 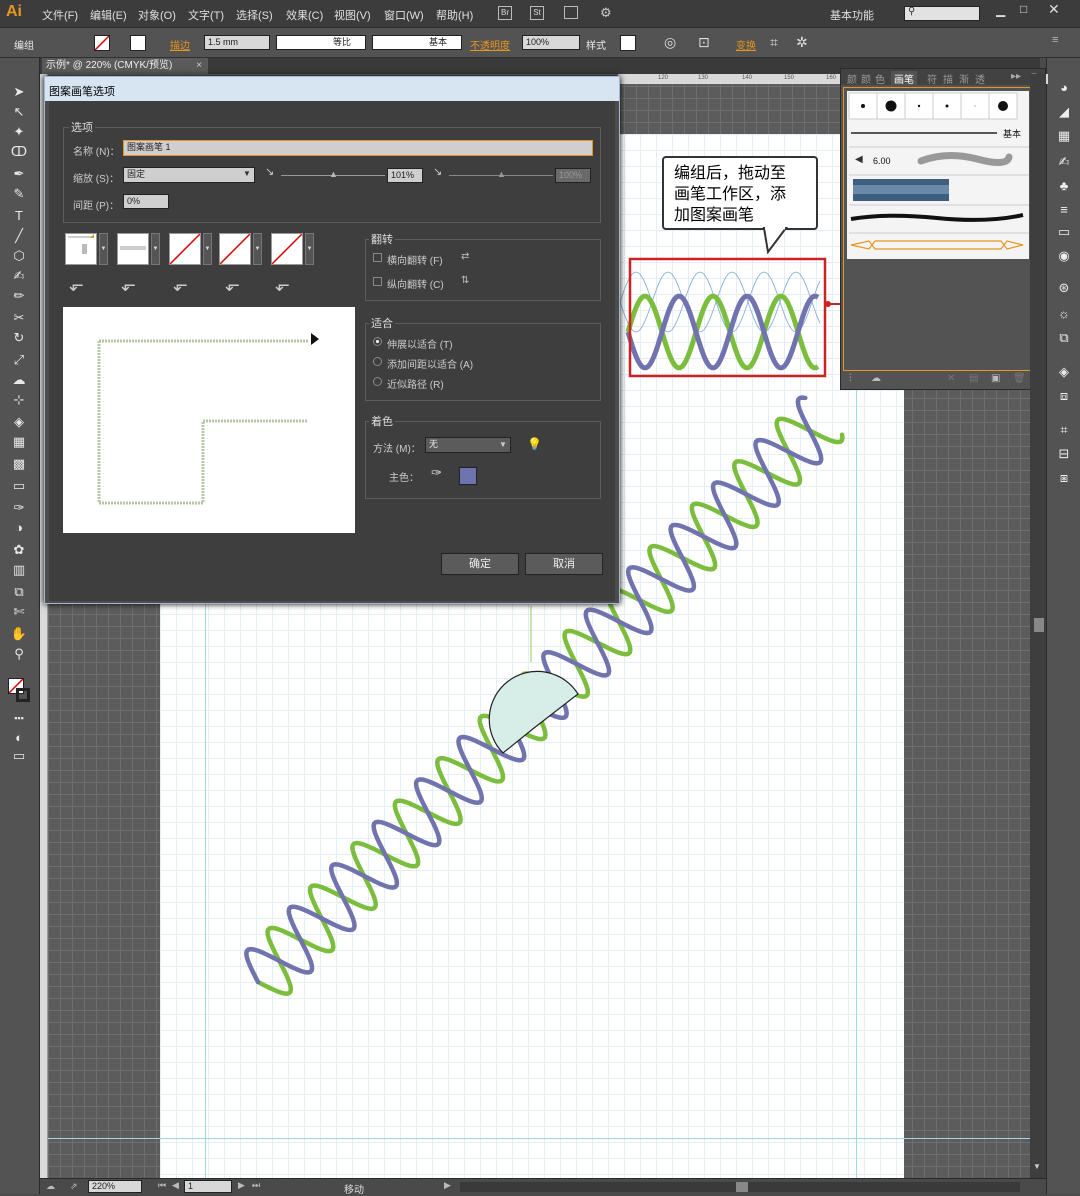 What do you see at coordinates (430, 363) in the screenshot?
I see `fit-add-space-label: 添加间距以适合 (A)` at bounding box center [430, 363].